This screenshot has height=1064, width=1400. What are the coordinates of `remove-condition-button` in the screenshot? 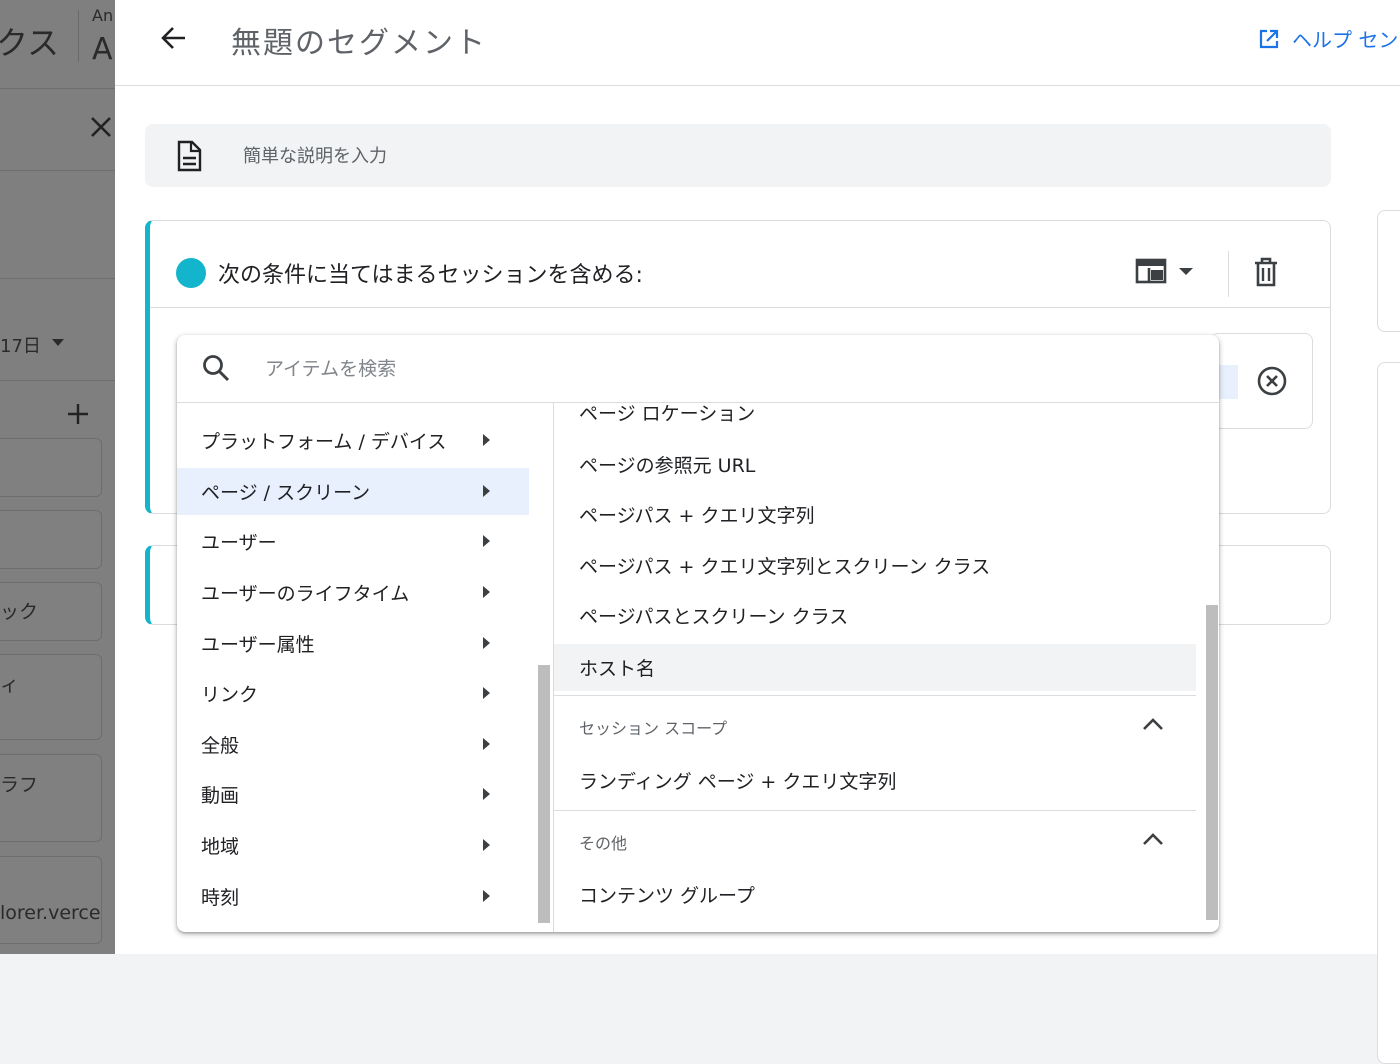 It's located at (1272, 383).